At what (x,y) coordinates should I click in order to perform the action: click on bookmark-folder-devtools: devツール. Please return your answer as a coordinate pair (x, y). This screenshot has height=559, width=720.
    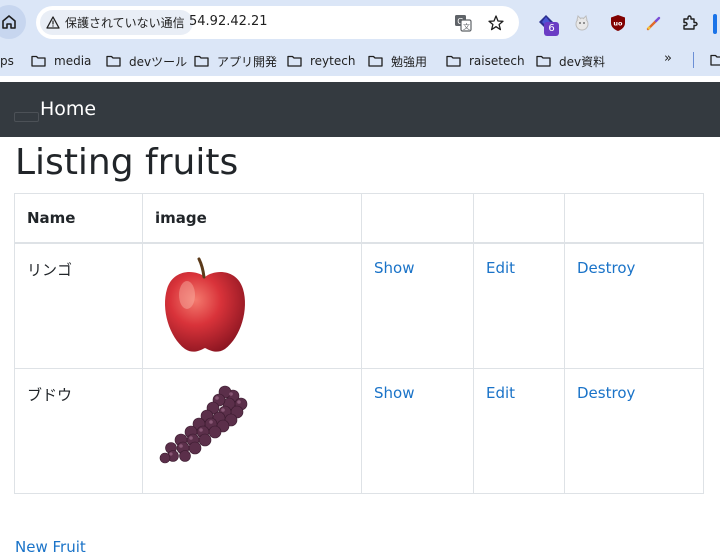
    Looking at the image, I should click on (146, 61).